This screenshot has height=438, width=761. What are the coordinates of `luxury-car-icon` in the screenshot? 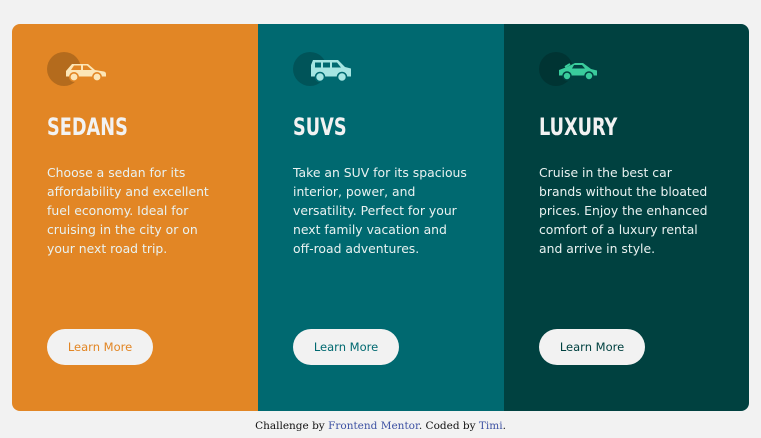 It's located at (575, 69).